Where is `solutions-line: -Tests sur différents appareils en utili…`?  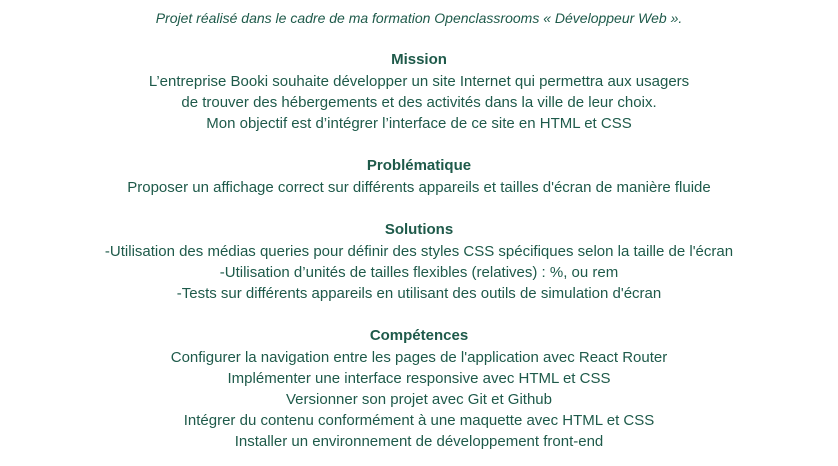
solutions-line: -Tests sur différents appareils en utili… is located at coordinates (419, 293).